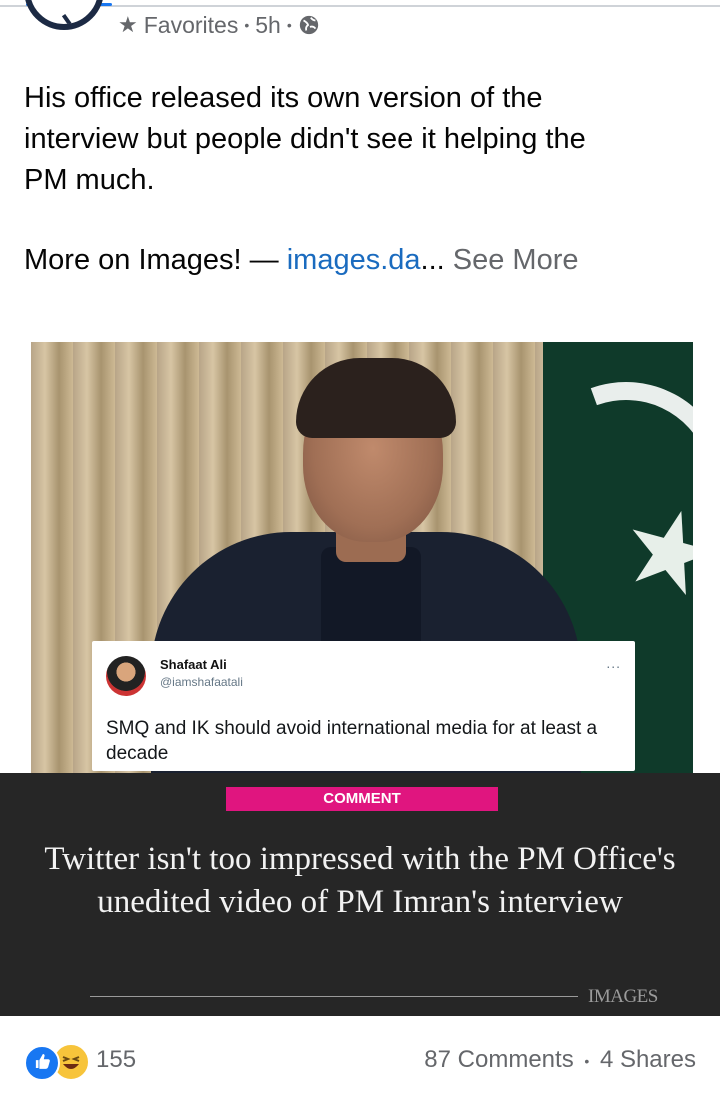 This screenshot has height=1104, width=720. I want to click on see-more-button: See More, so click(516, 260).